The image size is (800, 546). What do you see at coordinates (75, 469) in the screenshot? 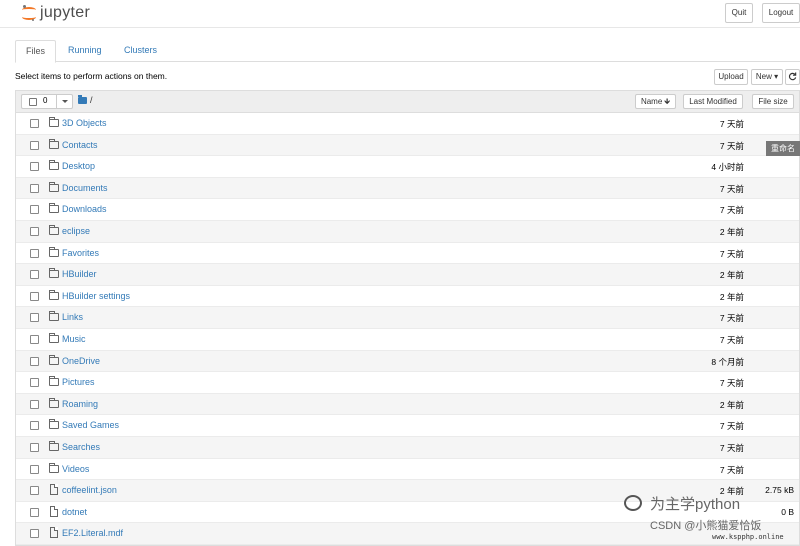
I see `item-name-link: Videos` at bounding box center [75, 469].